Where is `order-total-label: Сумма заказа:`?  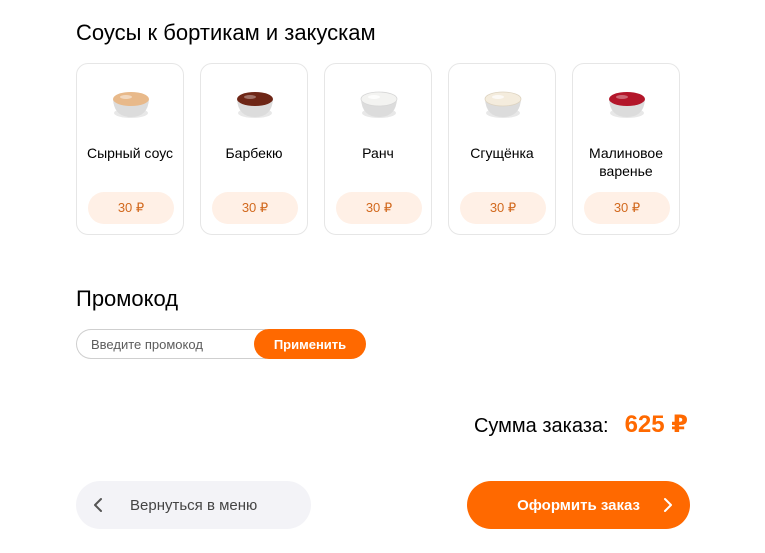 order-total-label: Сумма заказа: is located at coordinates (541, 426).